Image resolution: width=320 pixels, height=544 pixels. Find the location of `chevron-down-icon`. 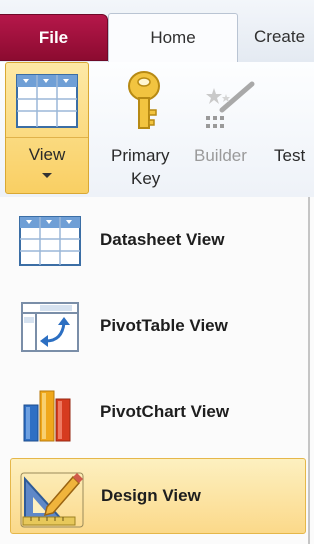

chevron-down-icon is located at coordinates (47, 175).